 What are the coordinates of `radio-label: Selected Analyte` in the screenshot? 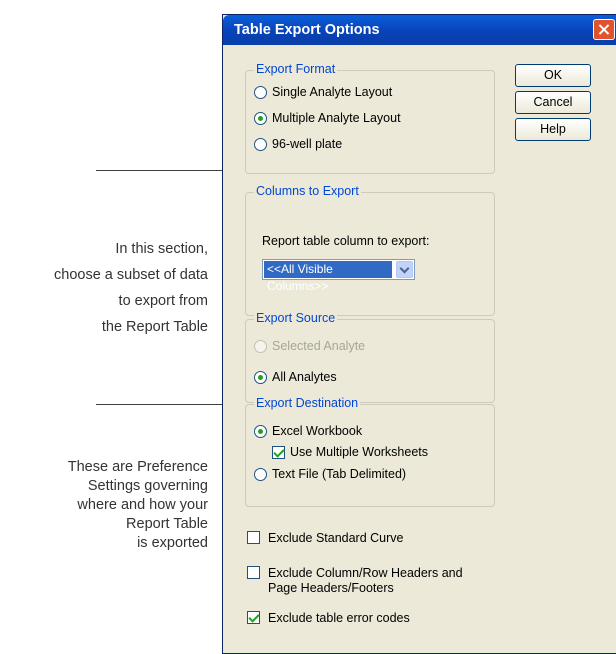 It's located at (319, 346).